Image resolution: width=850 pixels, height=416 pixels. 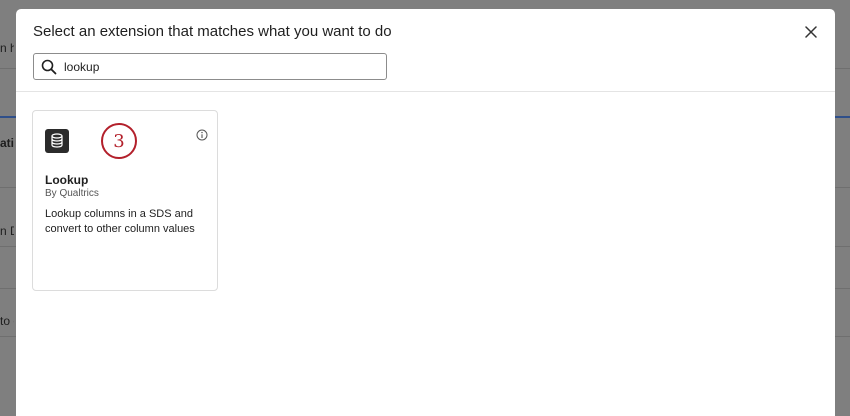 I want to click on card-vendor: By Qualtrics, so click(x=72, y=193).